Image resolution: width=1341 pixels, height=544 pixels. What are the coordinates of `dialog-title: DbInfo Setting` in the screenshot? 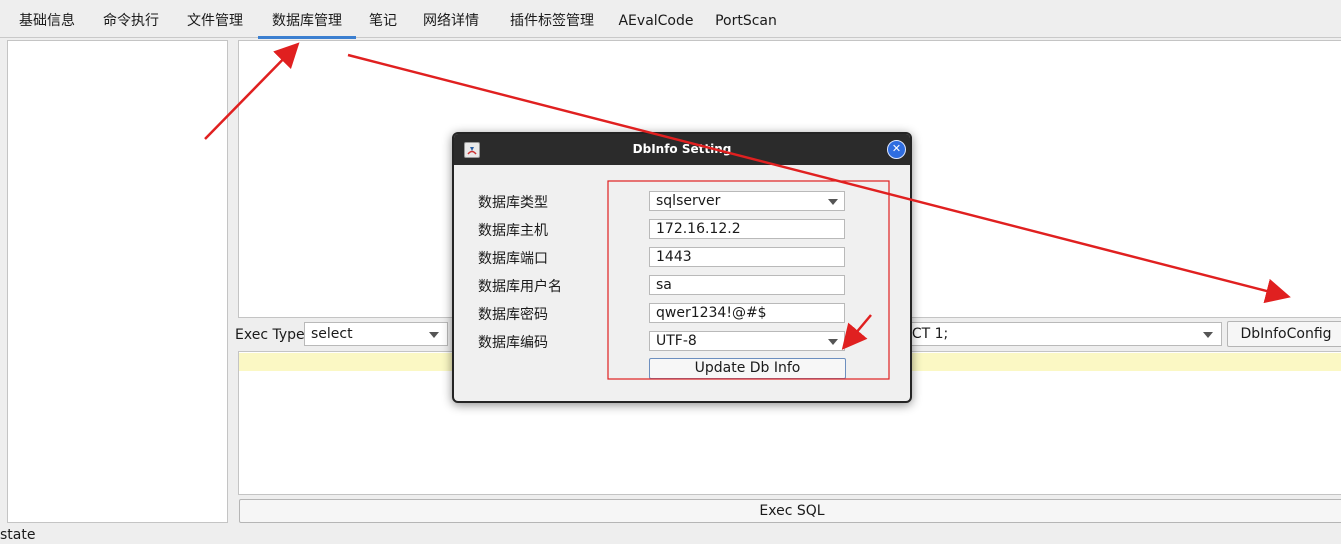 It's located at (682, 149).